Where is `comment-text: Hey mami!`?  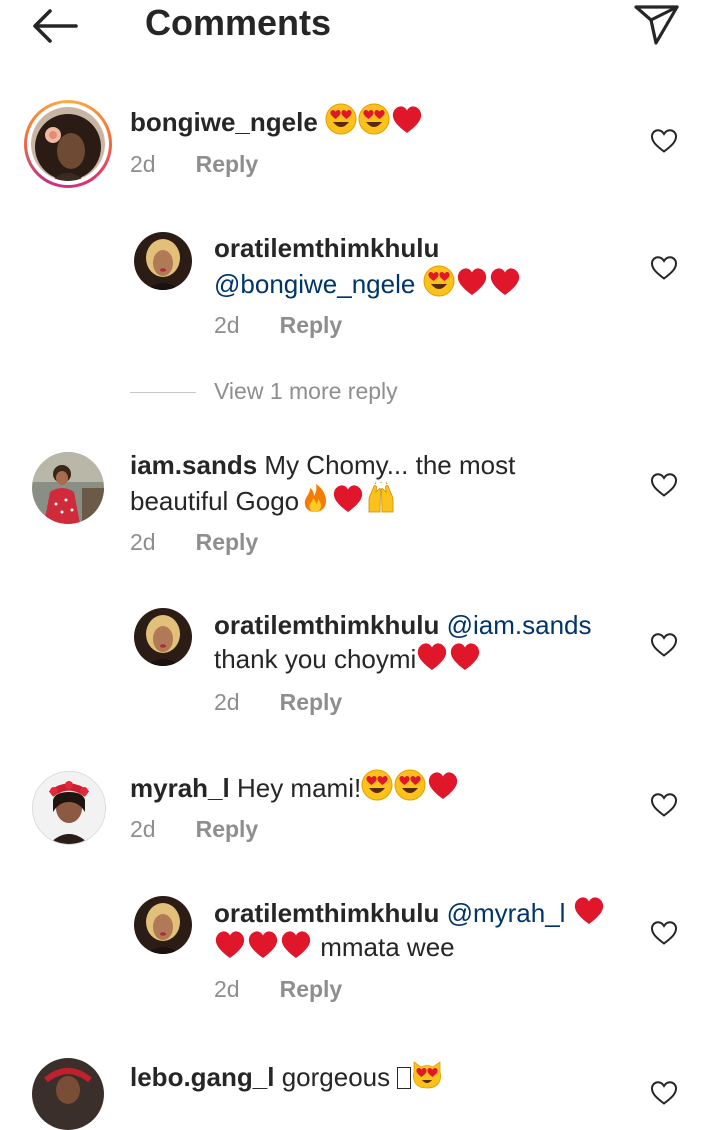
comment-text: Hey mami! is located at coordinates (299, 788).